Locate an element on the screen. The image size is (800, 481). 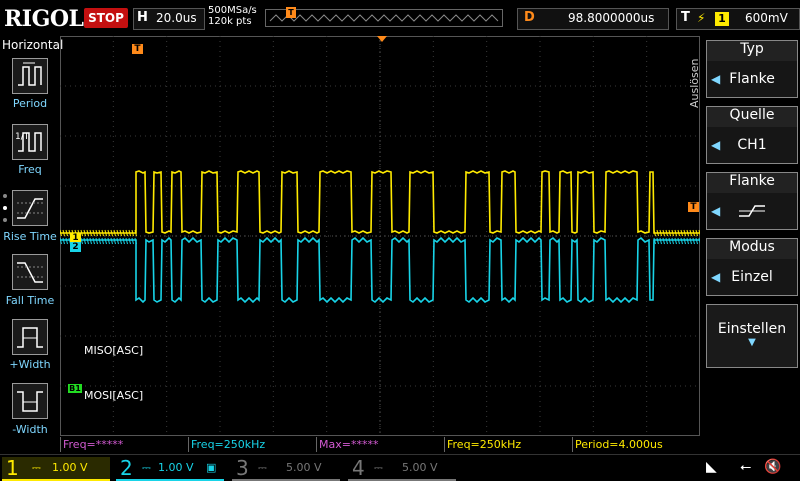
menu-mode-value: Einzel is located at coordinates (752, 277).